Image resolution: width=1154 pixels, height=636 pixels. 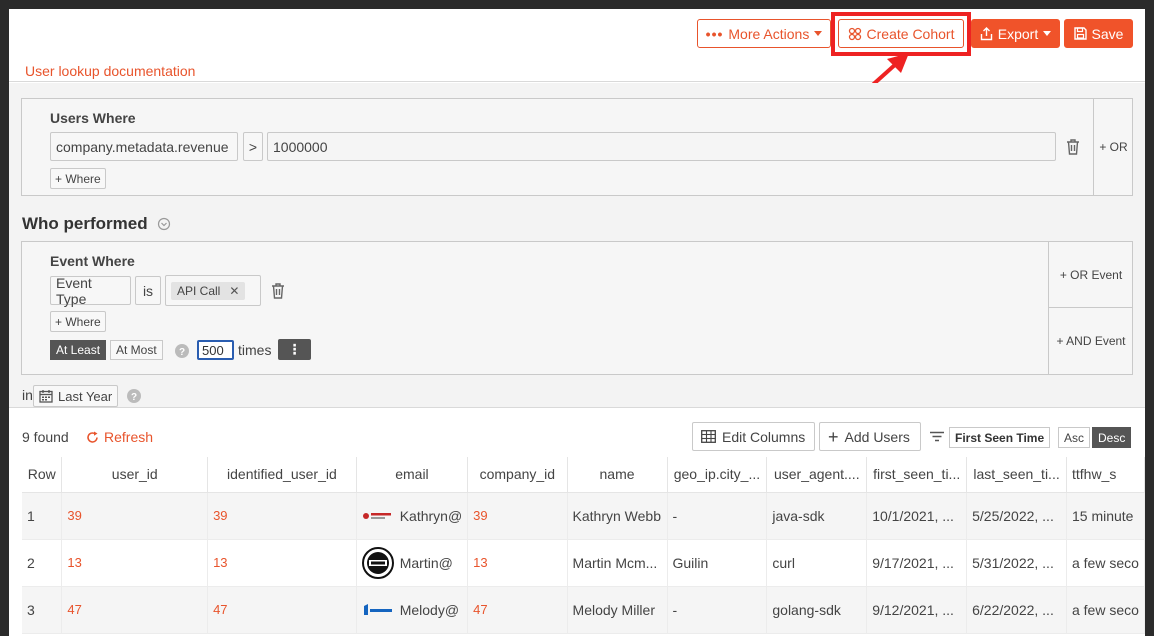 I want to click on sort-asc-toggle: Asc, so click(x=1074, y=437).